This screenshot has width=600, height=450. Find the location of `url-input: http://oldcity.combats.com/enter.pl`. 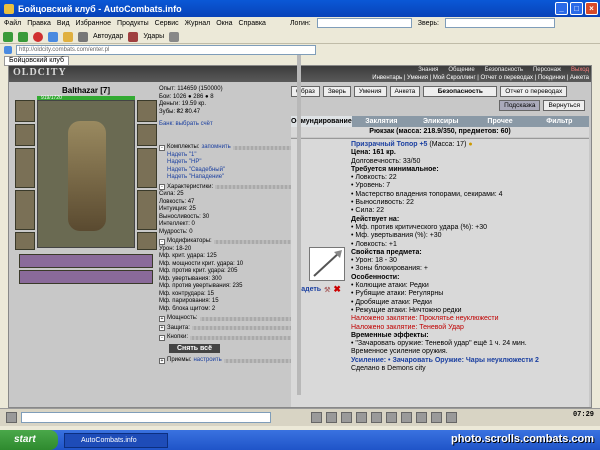

url-input: http://oldcity.combats.com/enter.pl is located at coordinates (166, 49).